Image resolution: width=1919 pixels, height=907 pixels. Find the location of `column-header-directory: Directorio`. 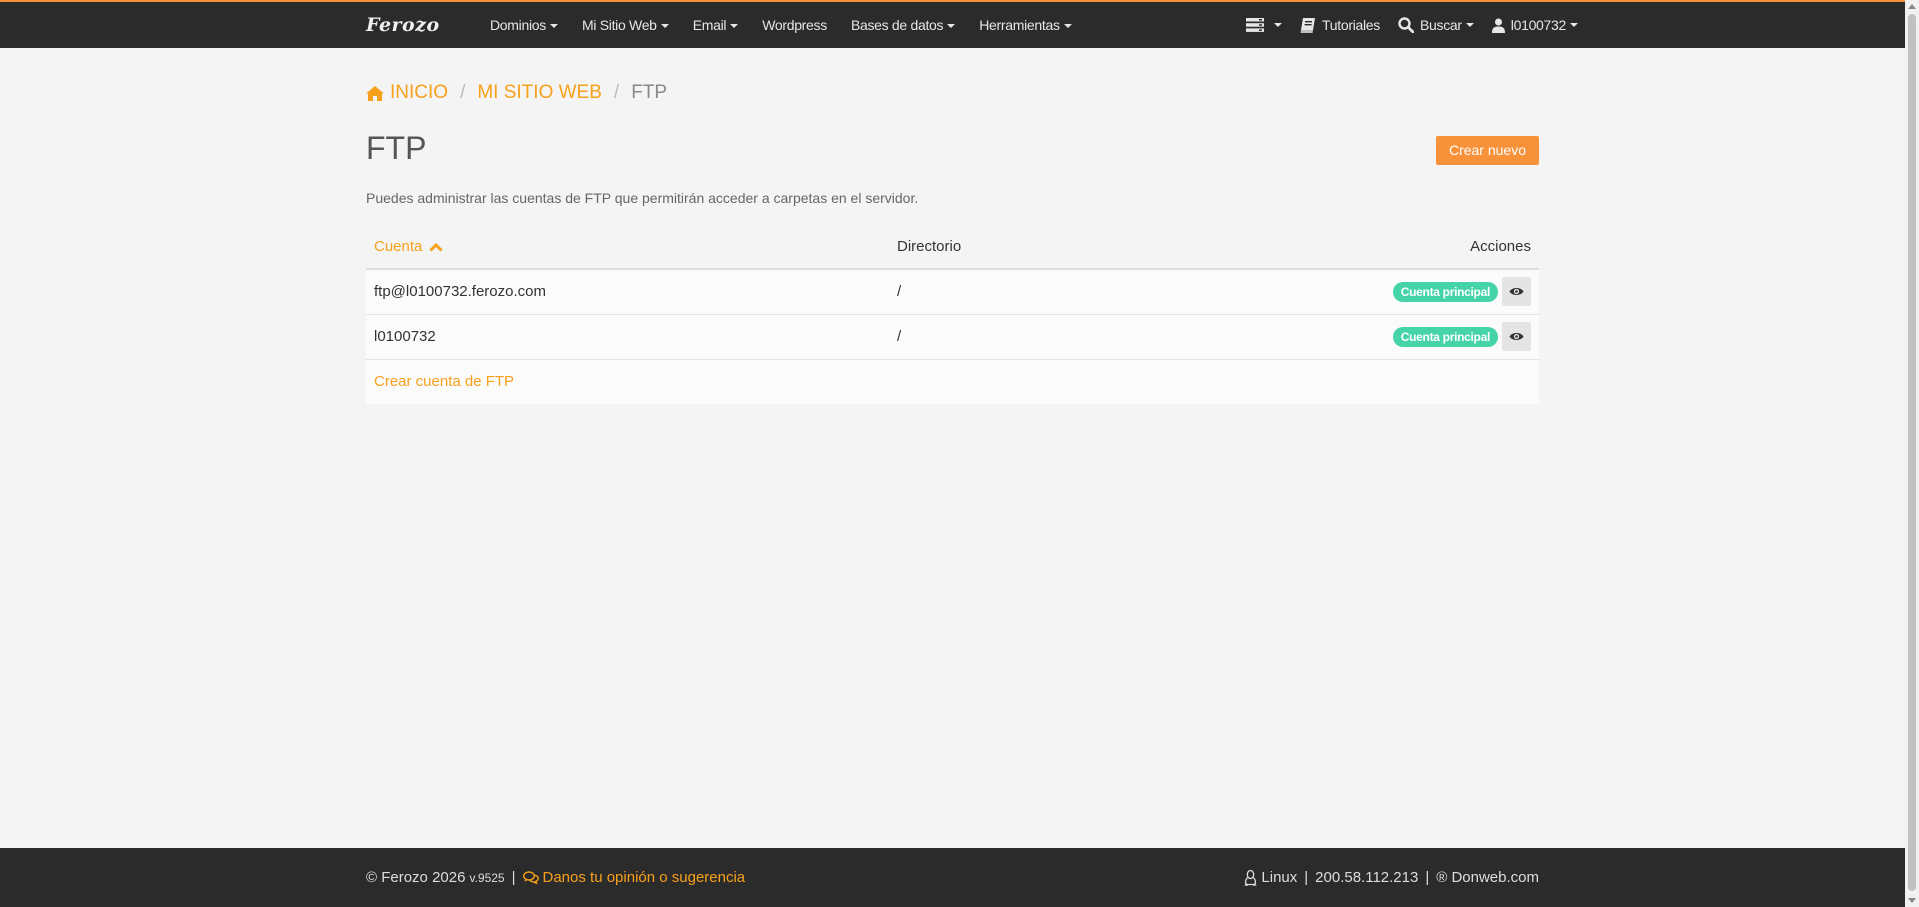

column-header-directory: Directorio is located at coordinates (1064, 247).